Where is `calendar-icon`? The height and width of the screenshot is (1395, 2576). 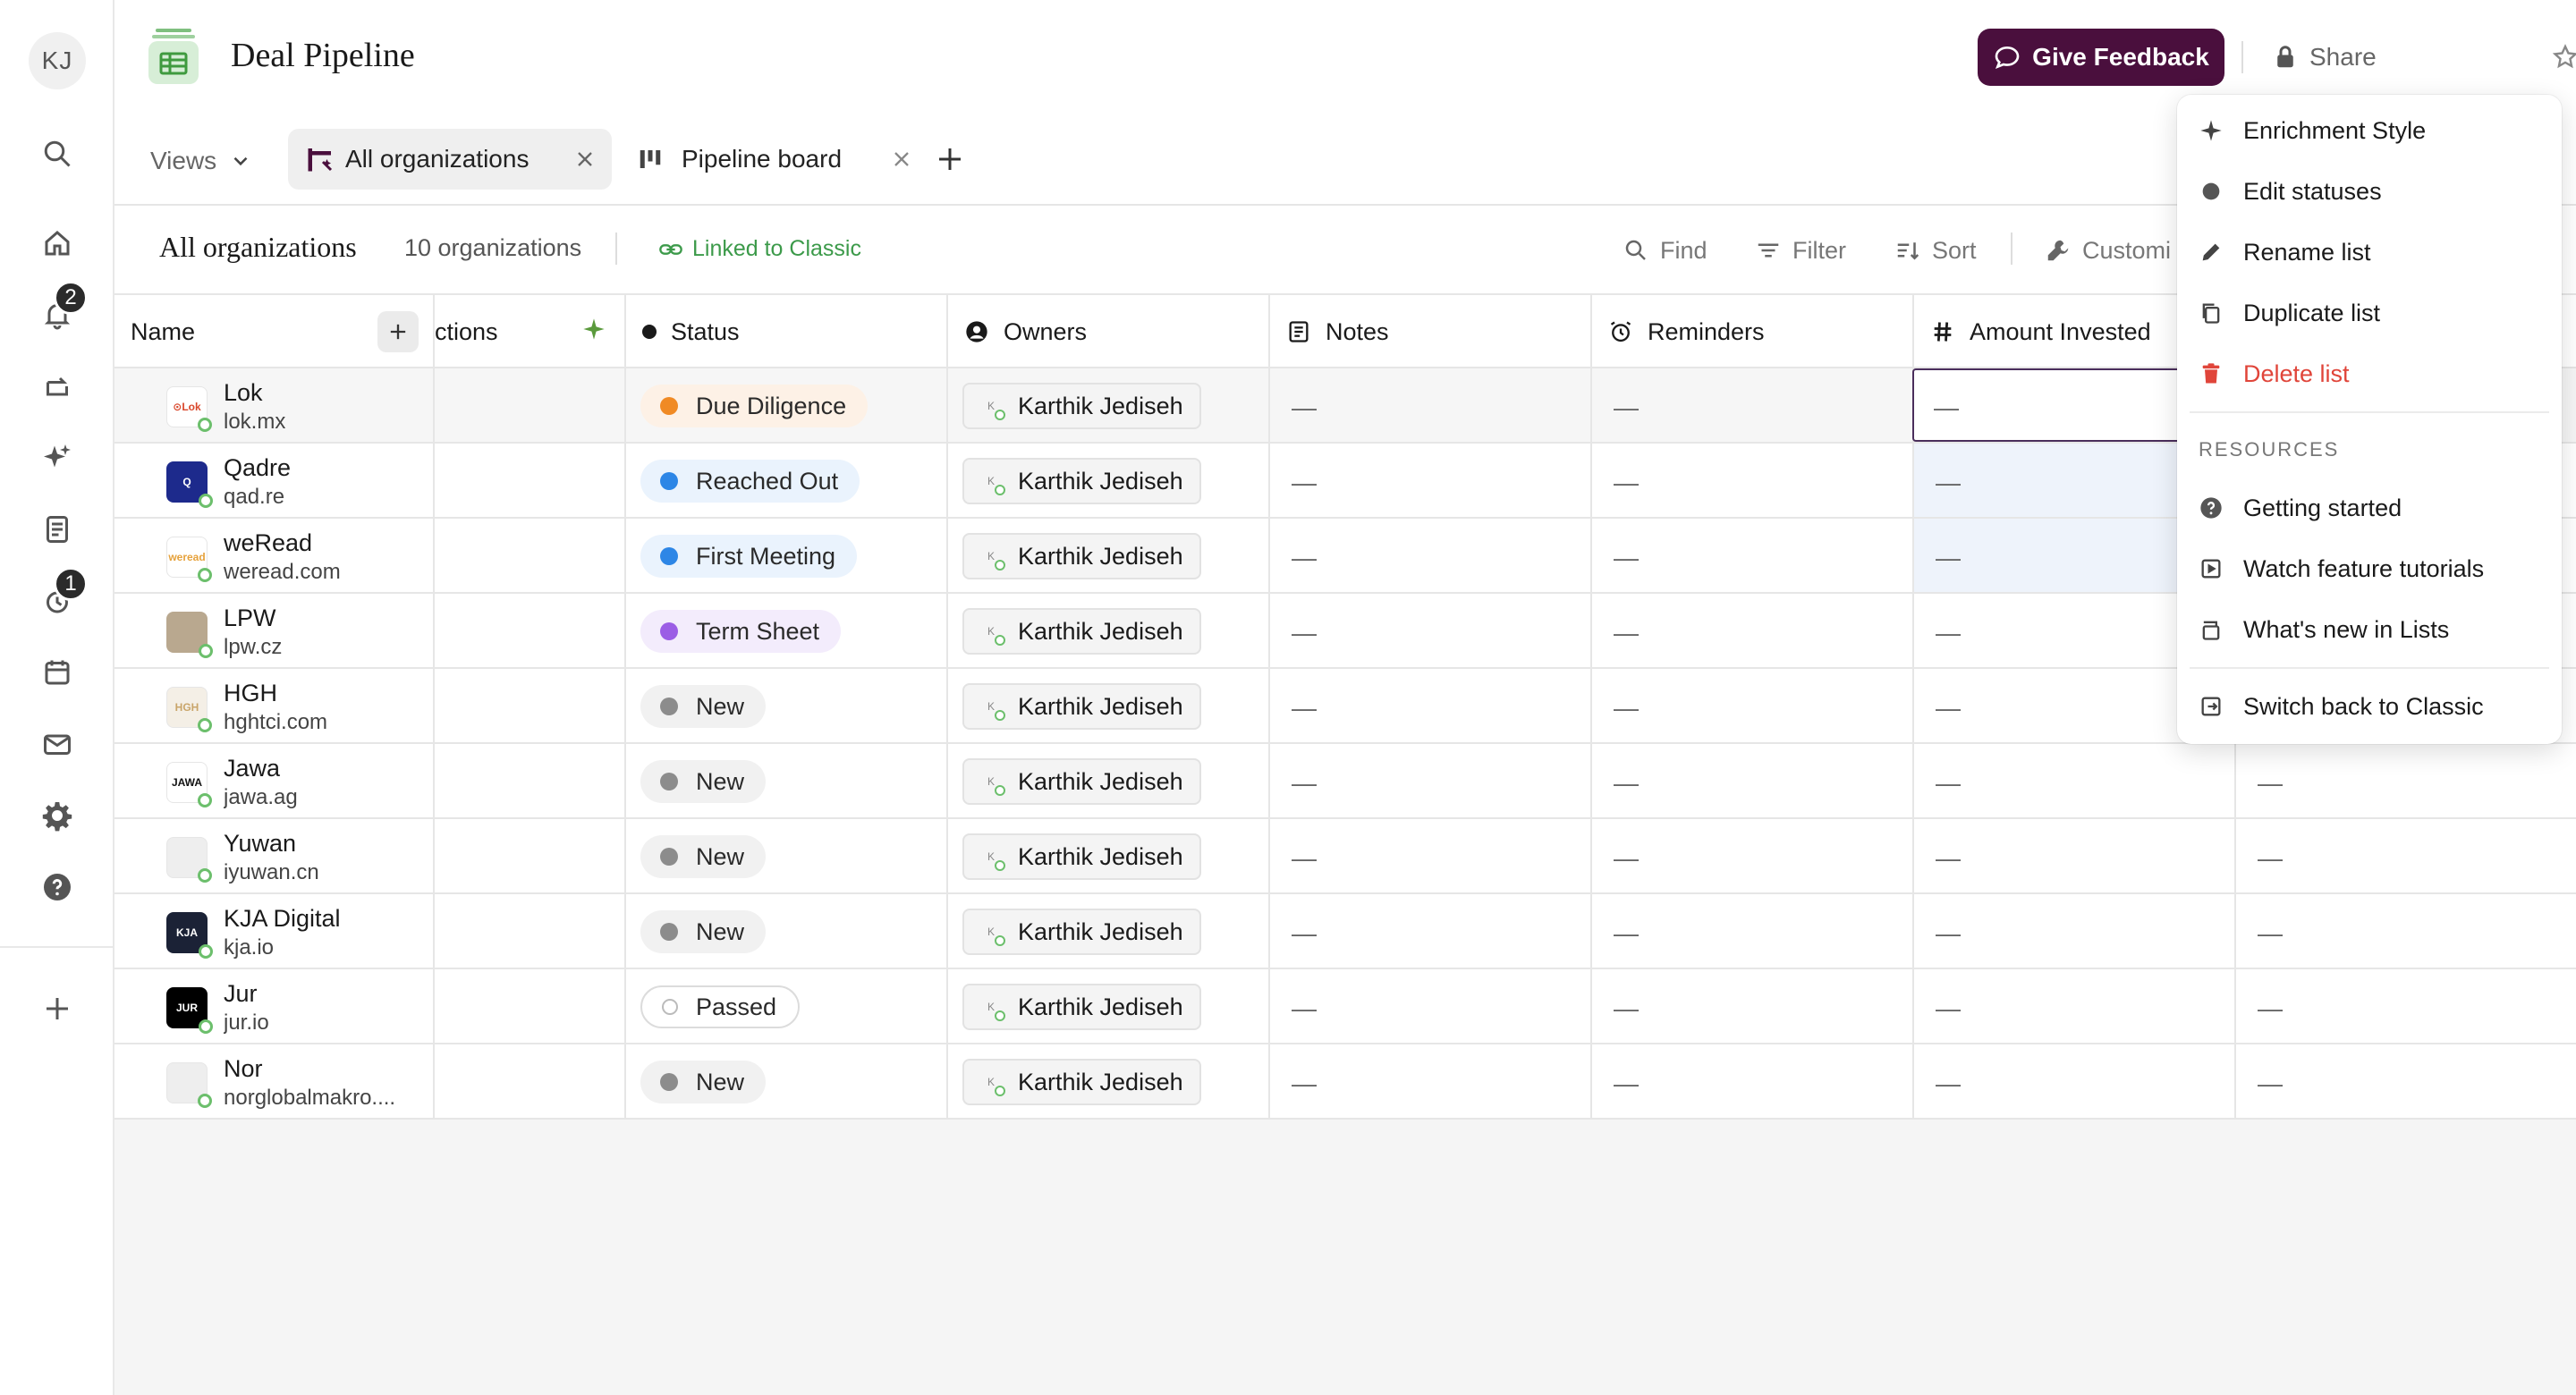 calendar-icon is located at coordinates (57, 672).